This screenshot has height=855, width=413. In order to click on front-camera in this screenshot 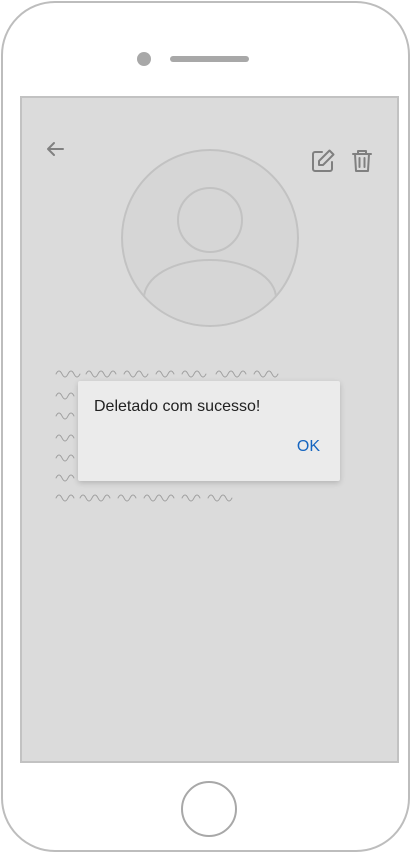, I will do `click(144, 59)`.